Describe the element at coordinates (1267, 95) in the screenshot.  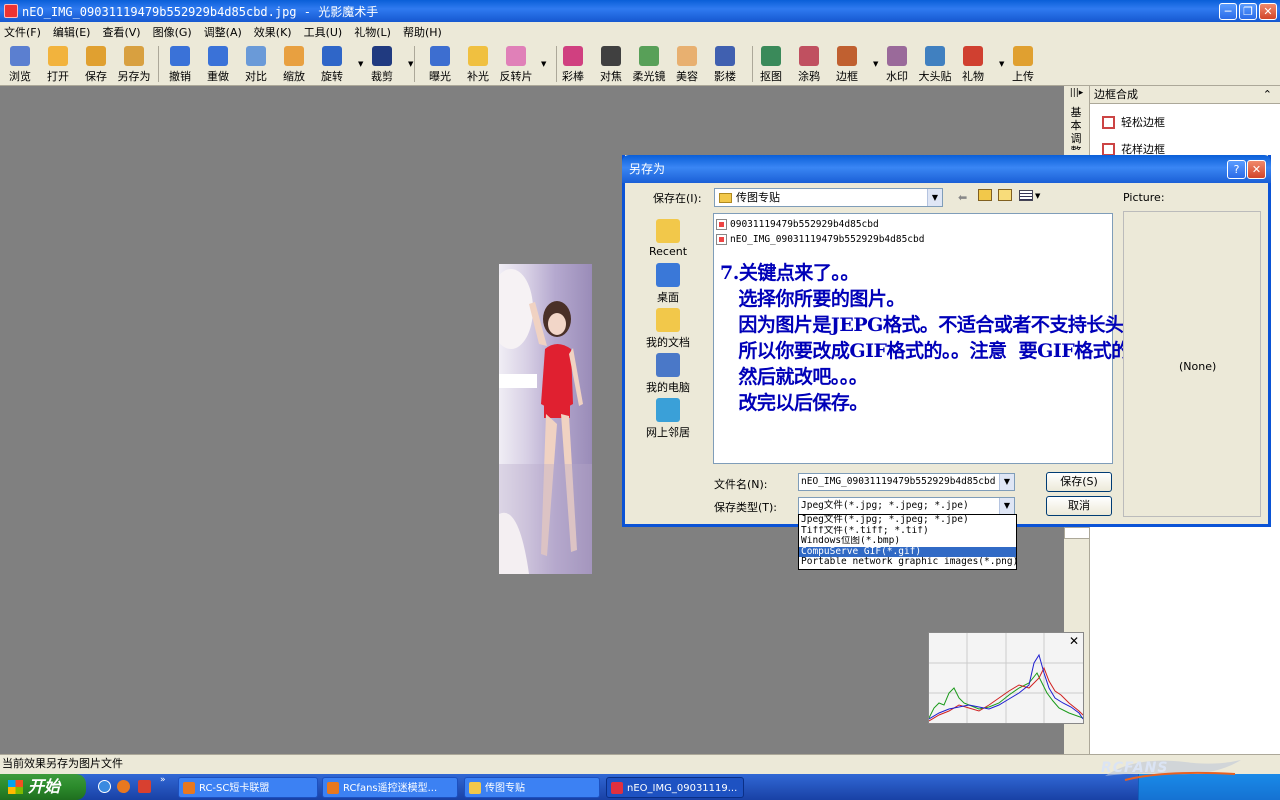
I see `collapse-up-icon: ⌃` at that location.